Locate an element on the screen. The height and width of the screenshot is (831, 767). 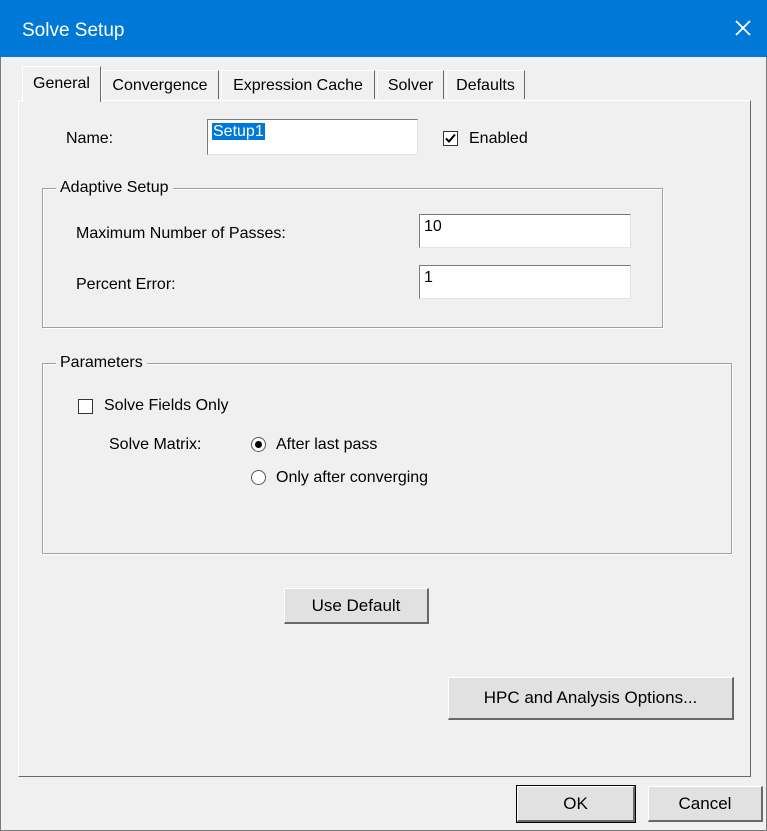
tab-label: General is located at coordinates (61, 83).